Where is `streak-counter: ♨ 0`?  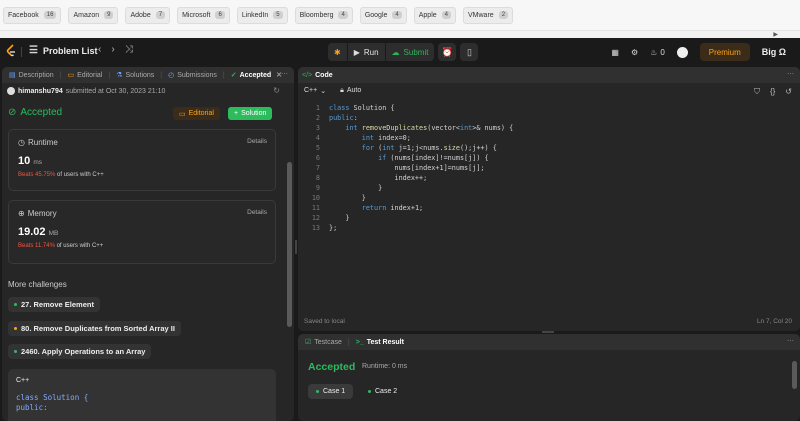 streak-counter: ♨ 0 is located at coordinates (657, 52).